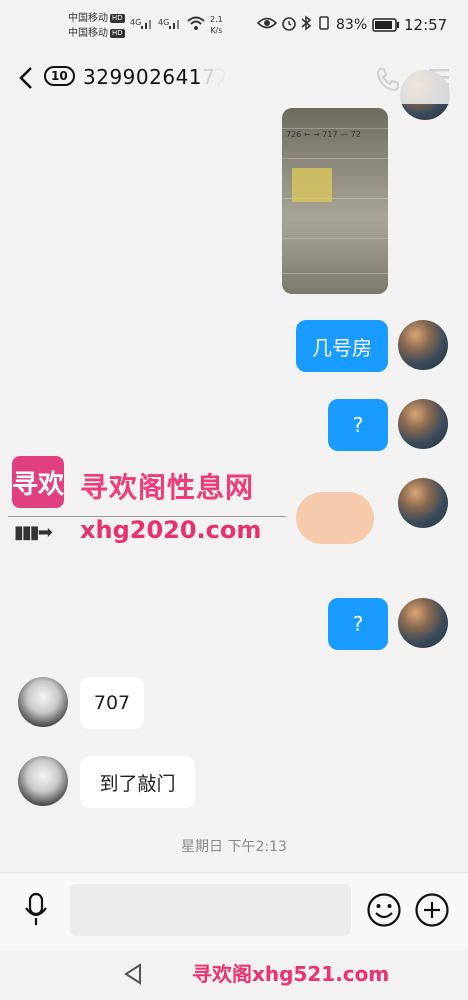  I want to click on plus-icon, so click(432, 910).